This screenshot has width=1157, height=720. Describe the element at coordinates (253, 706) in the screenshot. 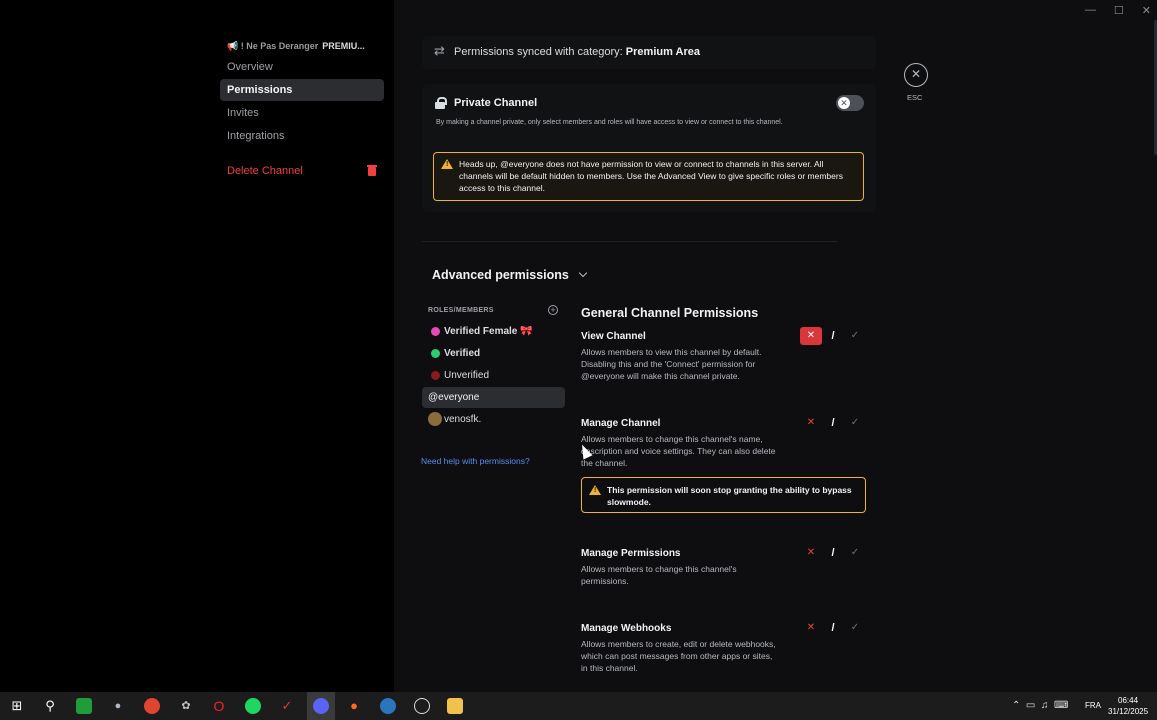

I see `spotify-icon` at that location.